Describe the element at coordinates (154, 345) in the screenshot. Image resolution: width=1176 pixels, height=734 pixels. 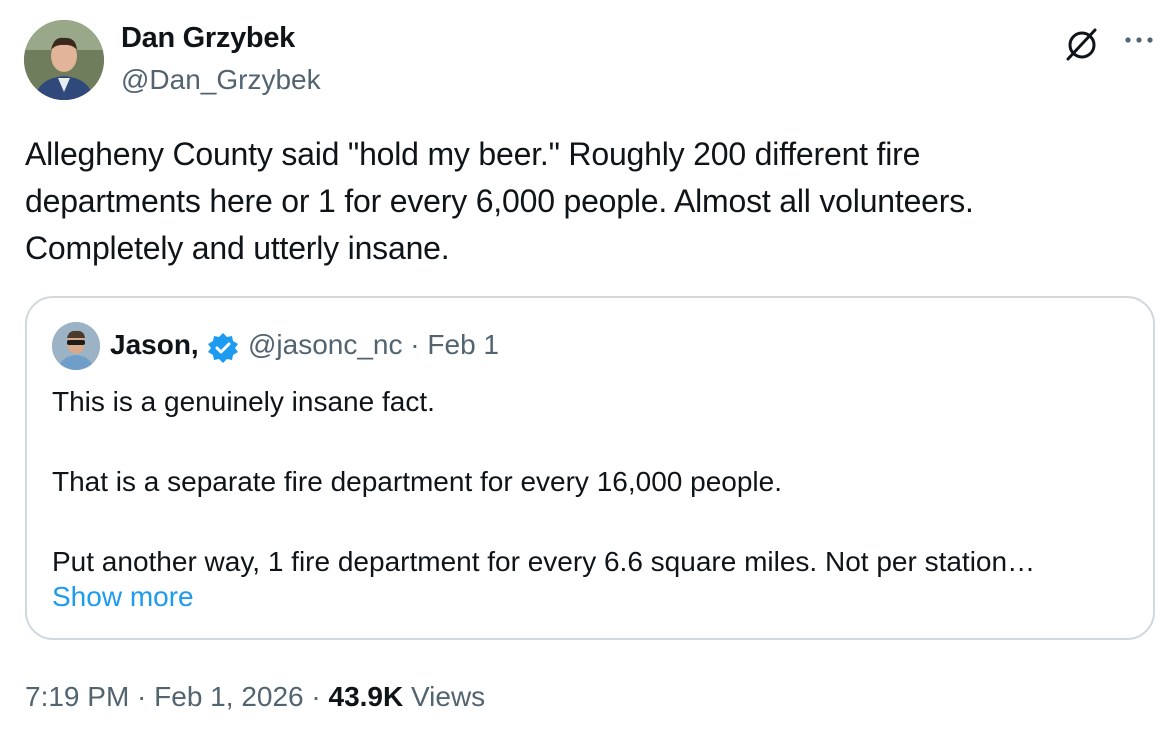
I see `quoted-author-name: Jason,` at that location.